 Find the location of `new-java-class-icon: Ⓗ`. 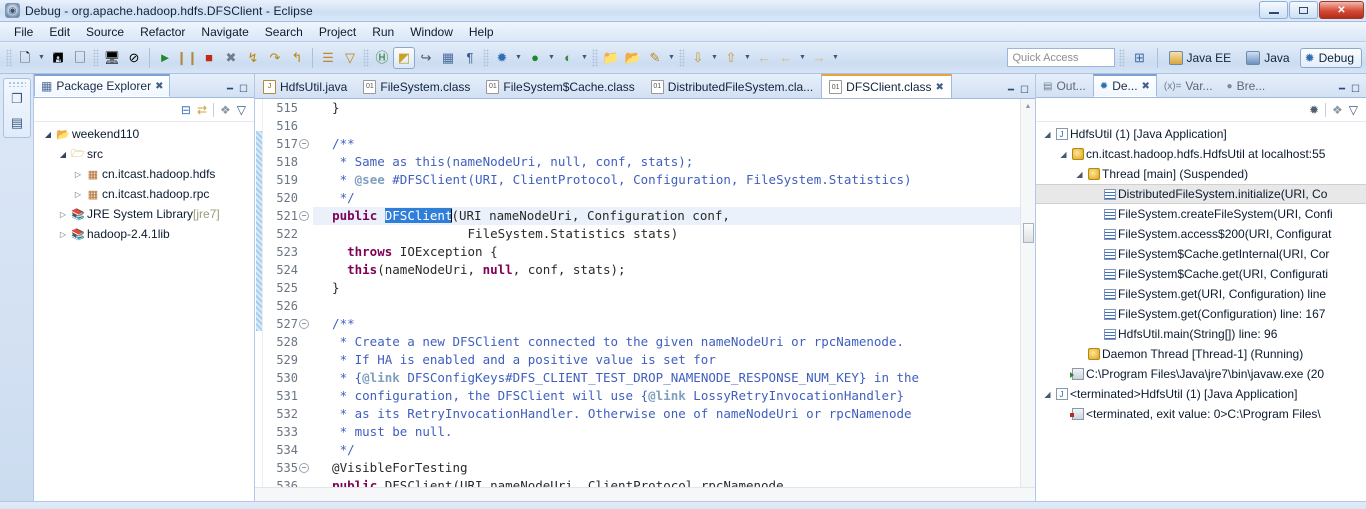

new-java-class-icon: Ⓗ is located at coordinates (382, 58).